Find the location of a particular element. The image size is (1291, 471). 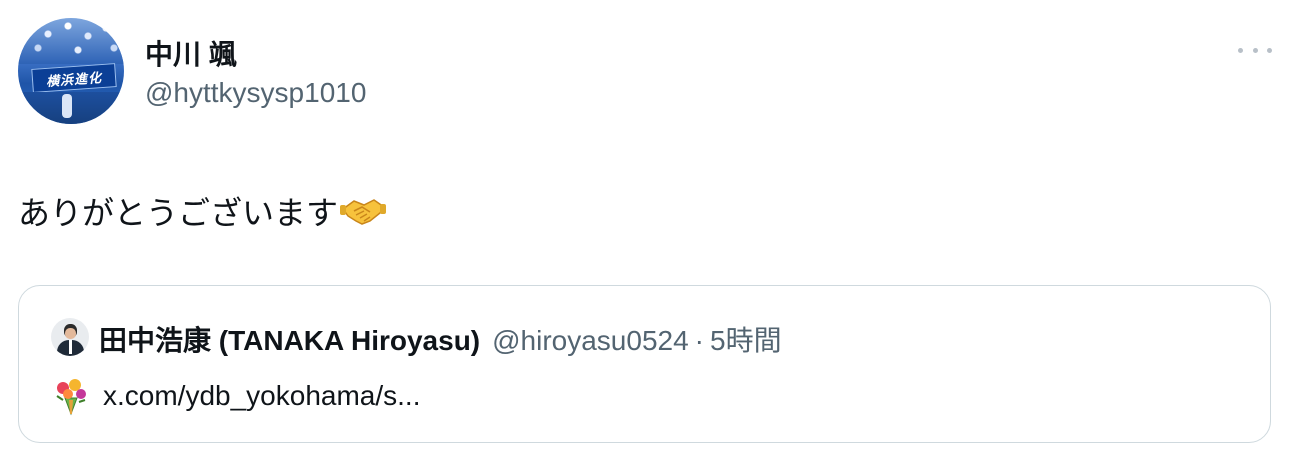

avatar-shirt is located at coordinates (70, 347).